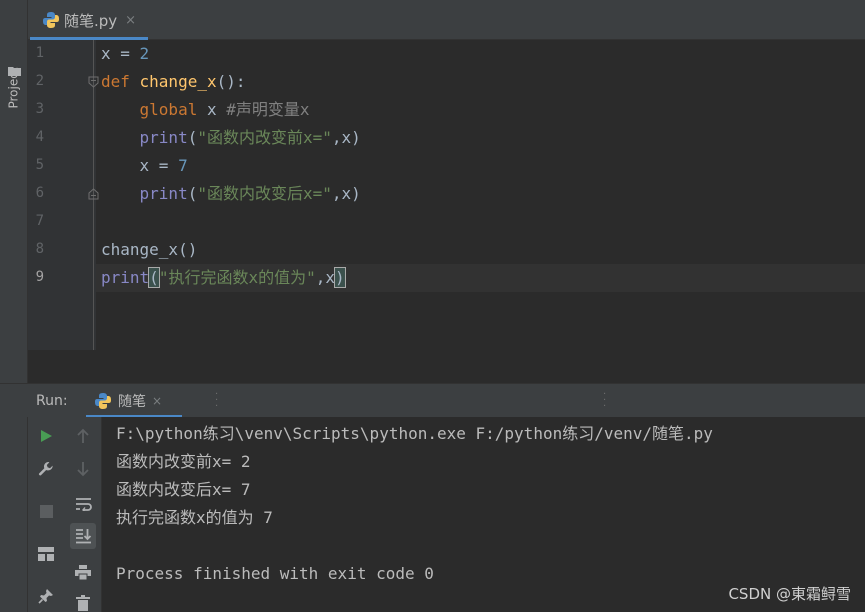 The height and width of the screenshot is (612, 865). What do you see at coordinates (178, 81) in the screenshot?
I see `code-token: change_x` at bounding box center [178, 81].